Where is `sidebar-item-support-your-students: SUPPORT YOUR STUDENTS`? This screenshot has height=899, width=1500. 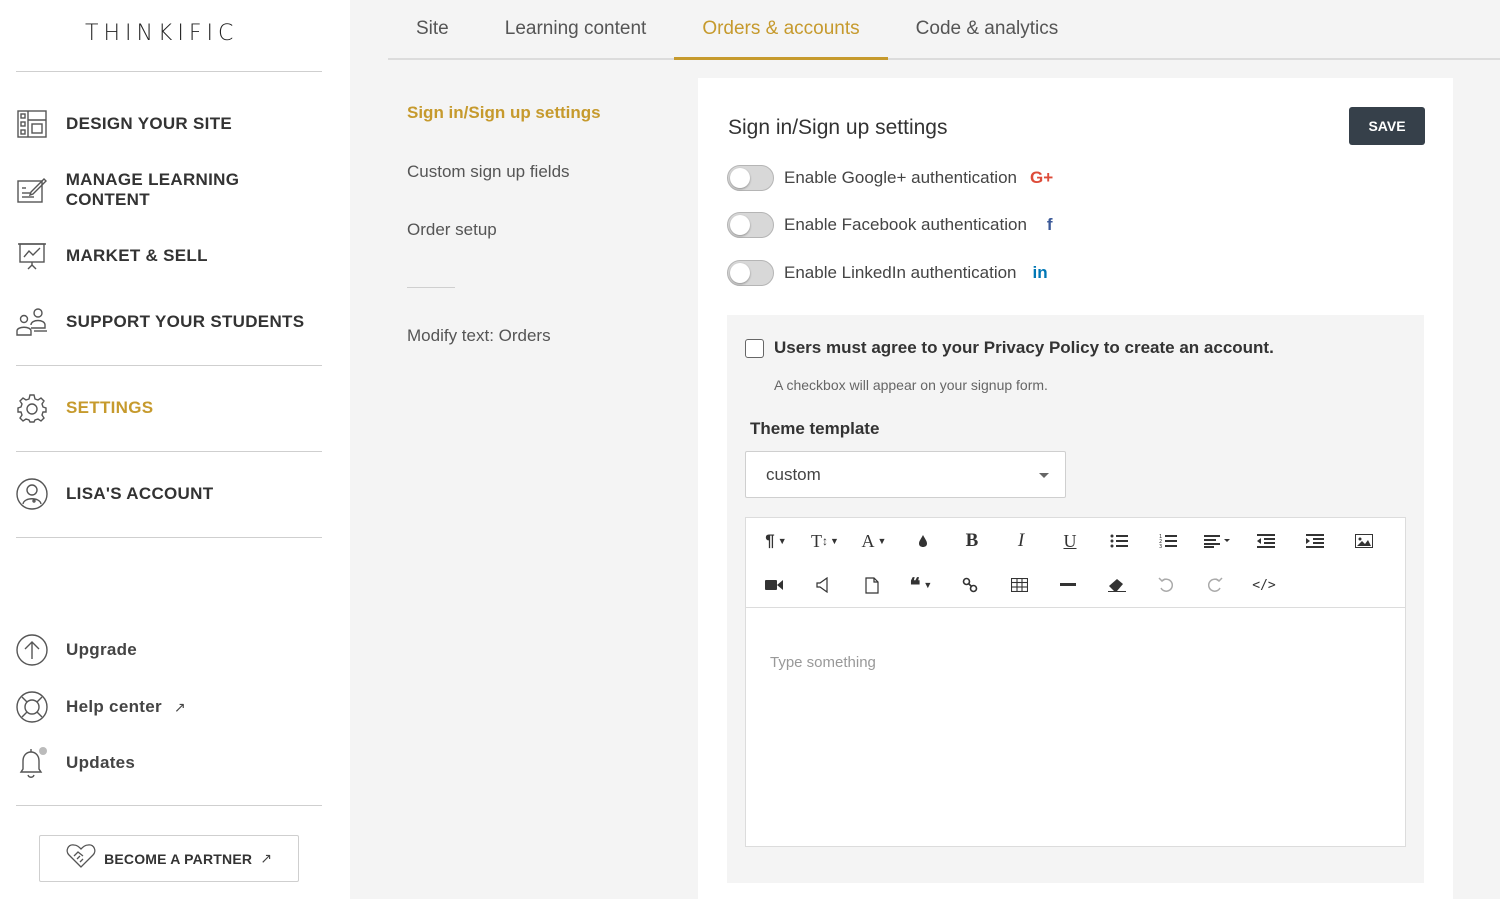
sidebar-item-support-your-students: SUPPORT YOUR STUDENTS is located at coordinates (171, 322).